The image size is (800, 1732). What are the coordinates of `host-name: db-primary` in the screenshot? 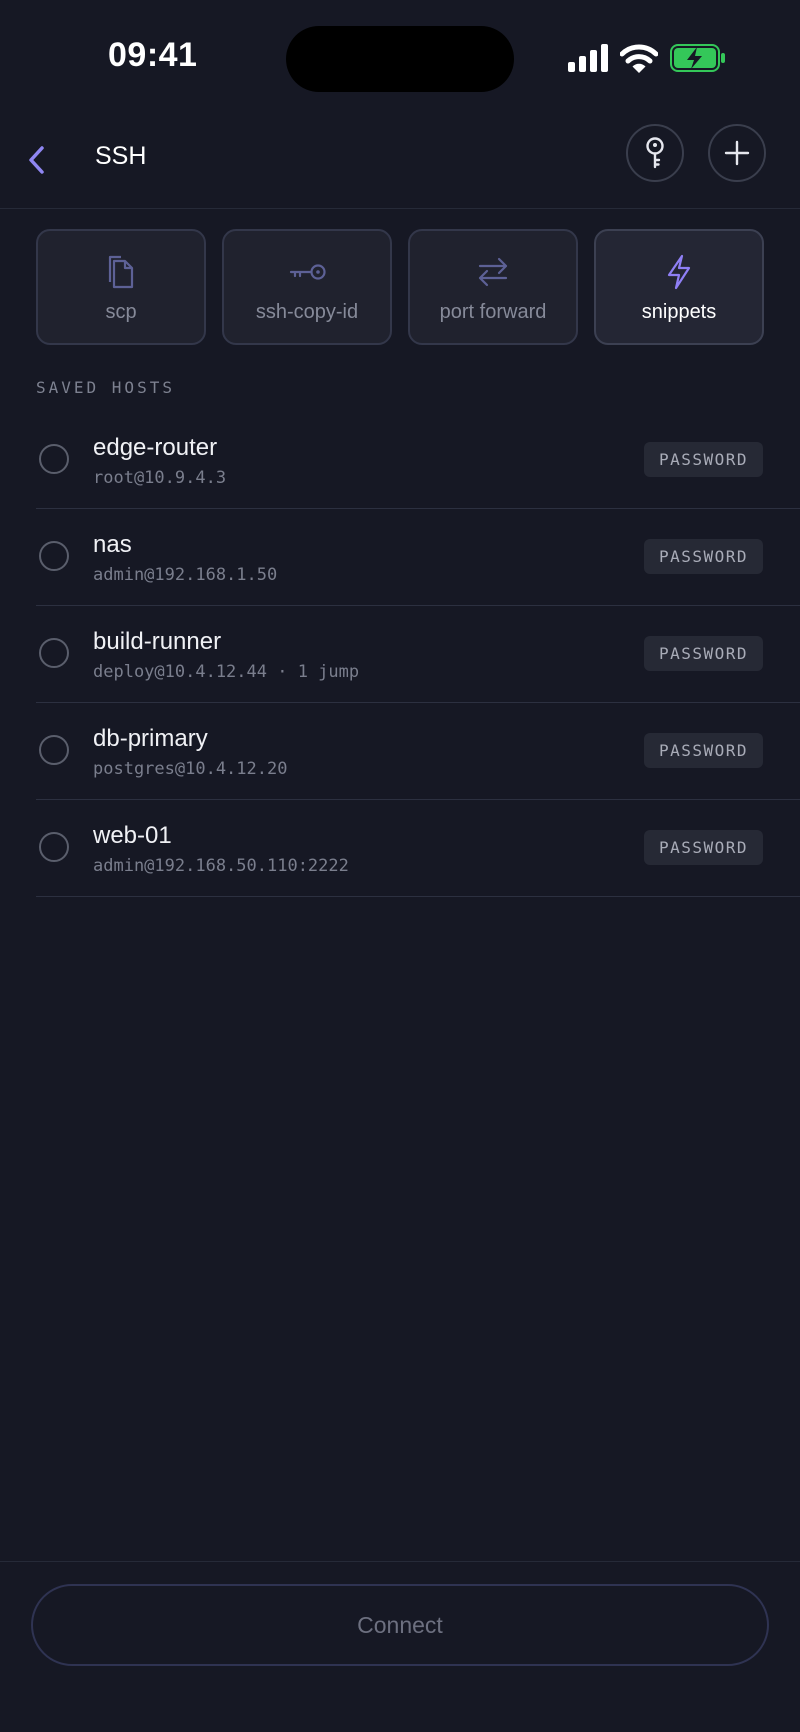 It's located at (150, 738).